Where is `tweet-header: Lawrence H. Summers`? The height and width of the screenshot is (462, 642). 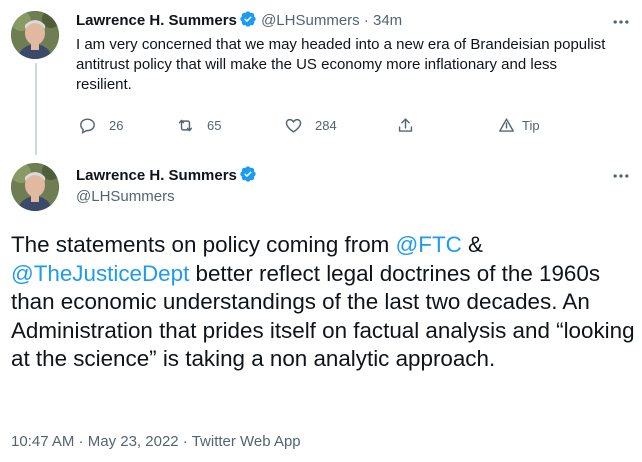
tweet-header: Lawrence H. Summers is located at coordinates (166, 175).